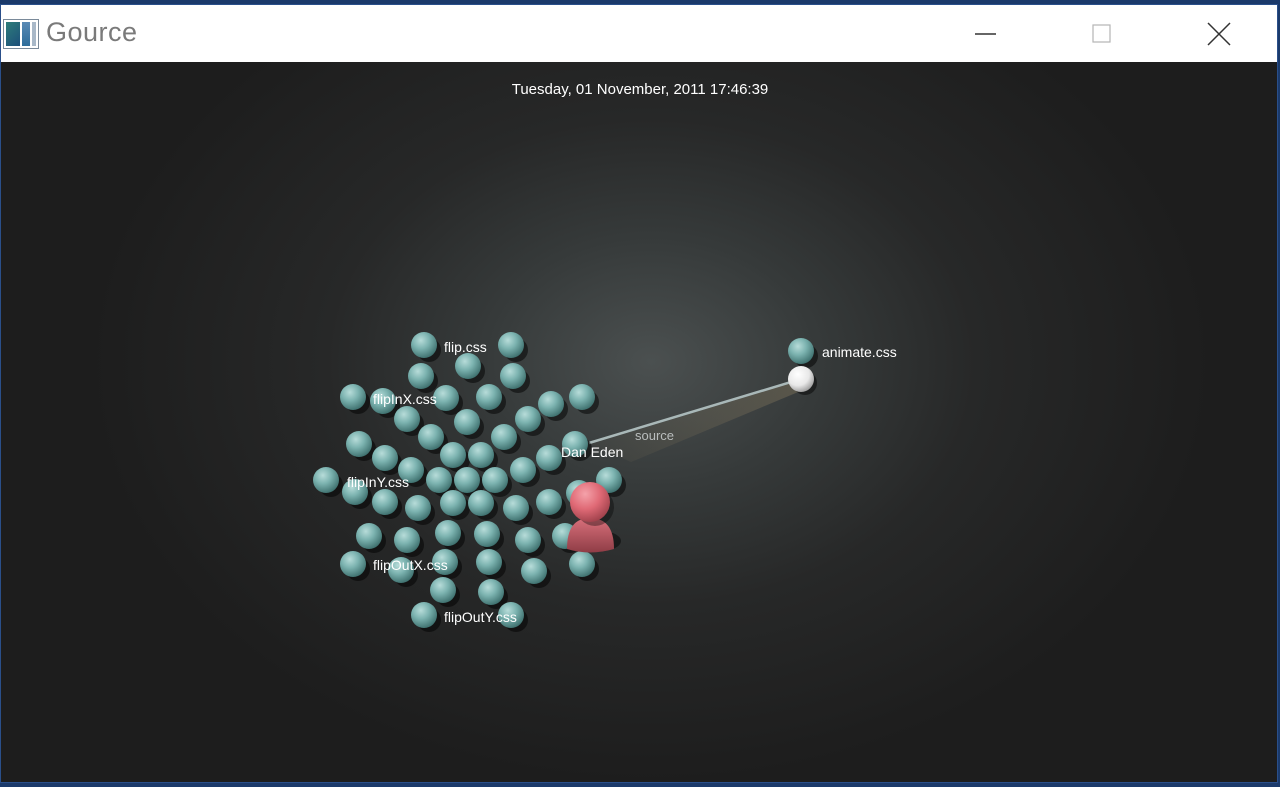  Describe the element at coordinates (480, 617) in the screenshot. I see `file-label-flipouty: flipOutY.css` at that location.